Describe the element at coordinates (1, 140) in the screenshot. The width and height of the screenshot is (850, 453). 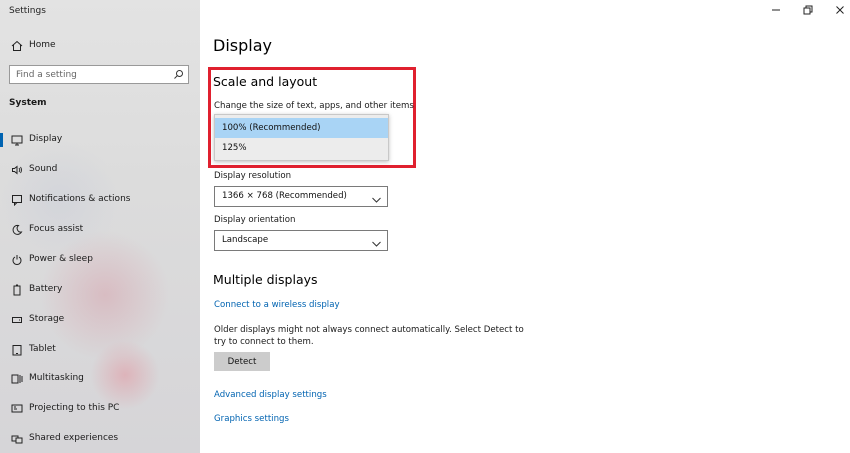
I see `active-indicator` at that location.